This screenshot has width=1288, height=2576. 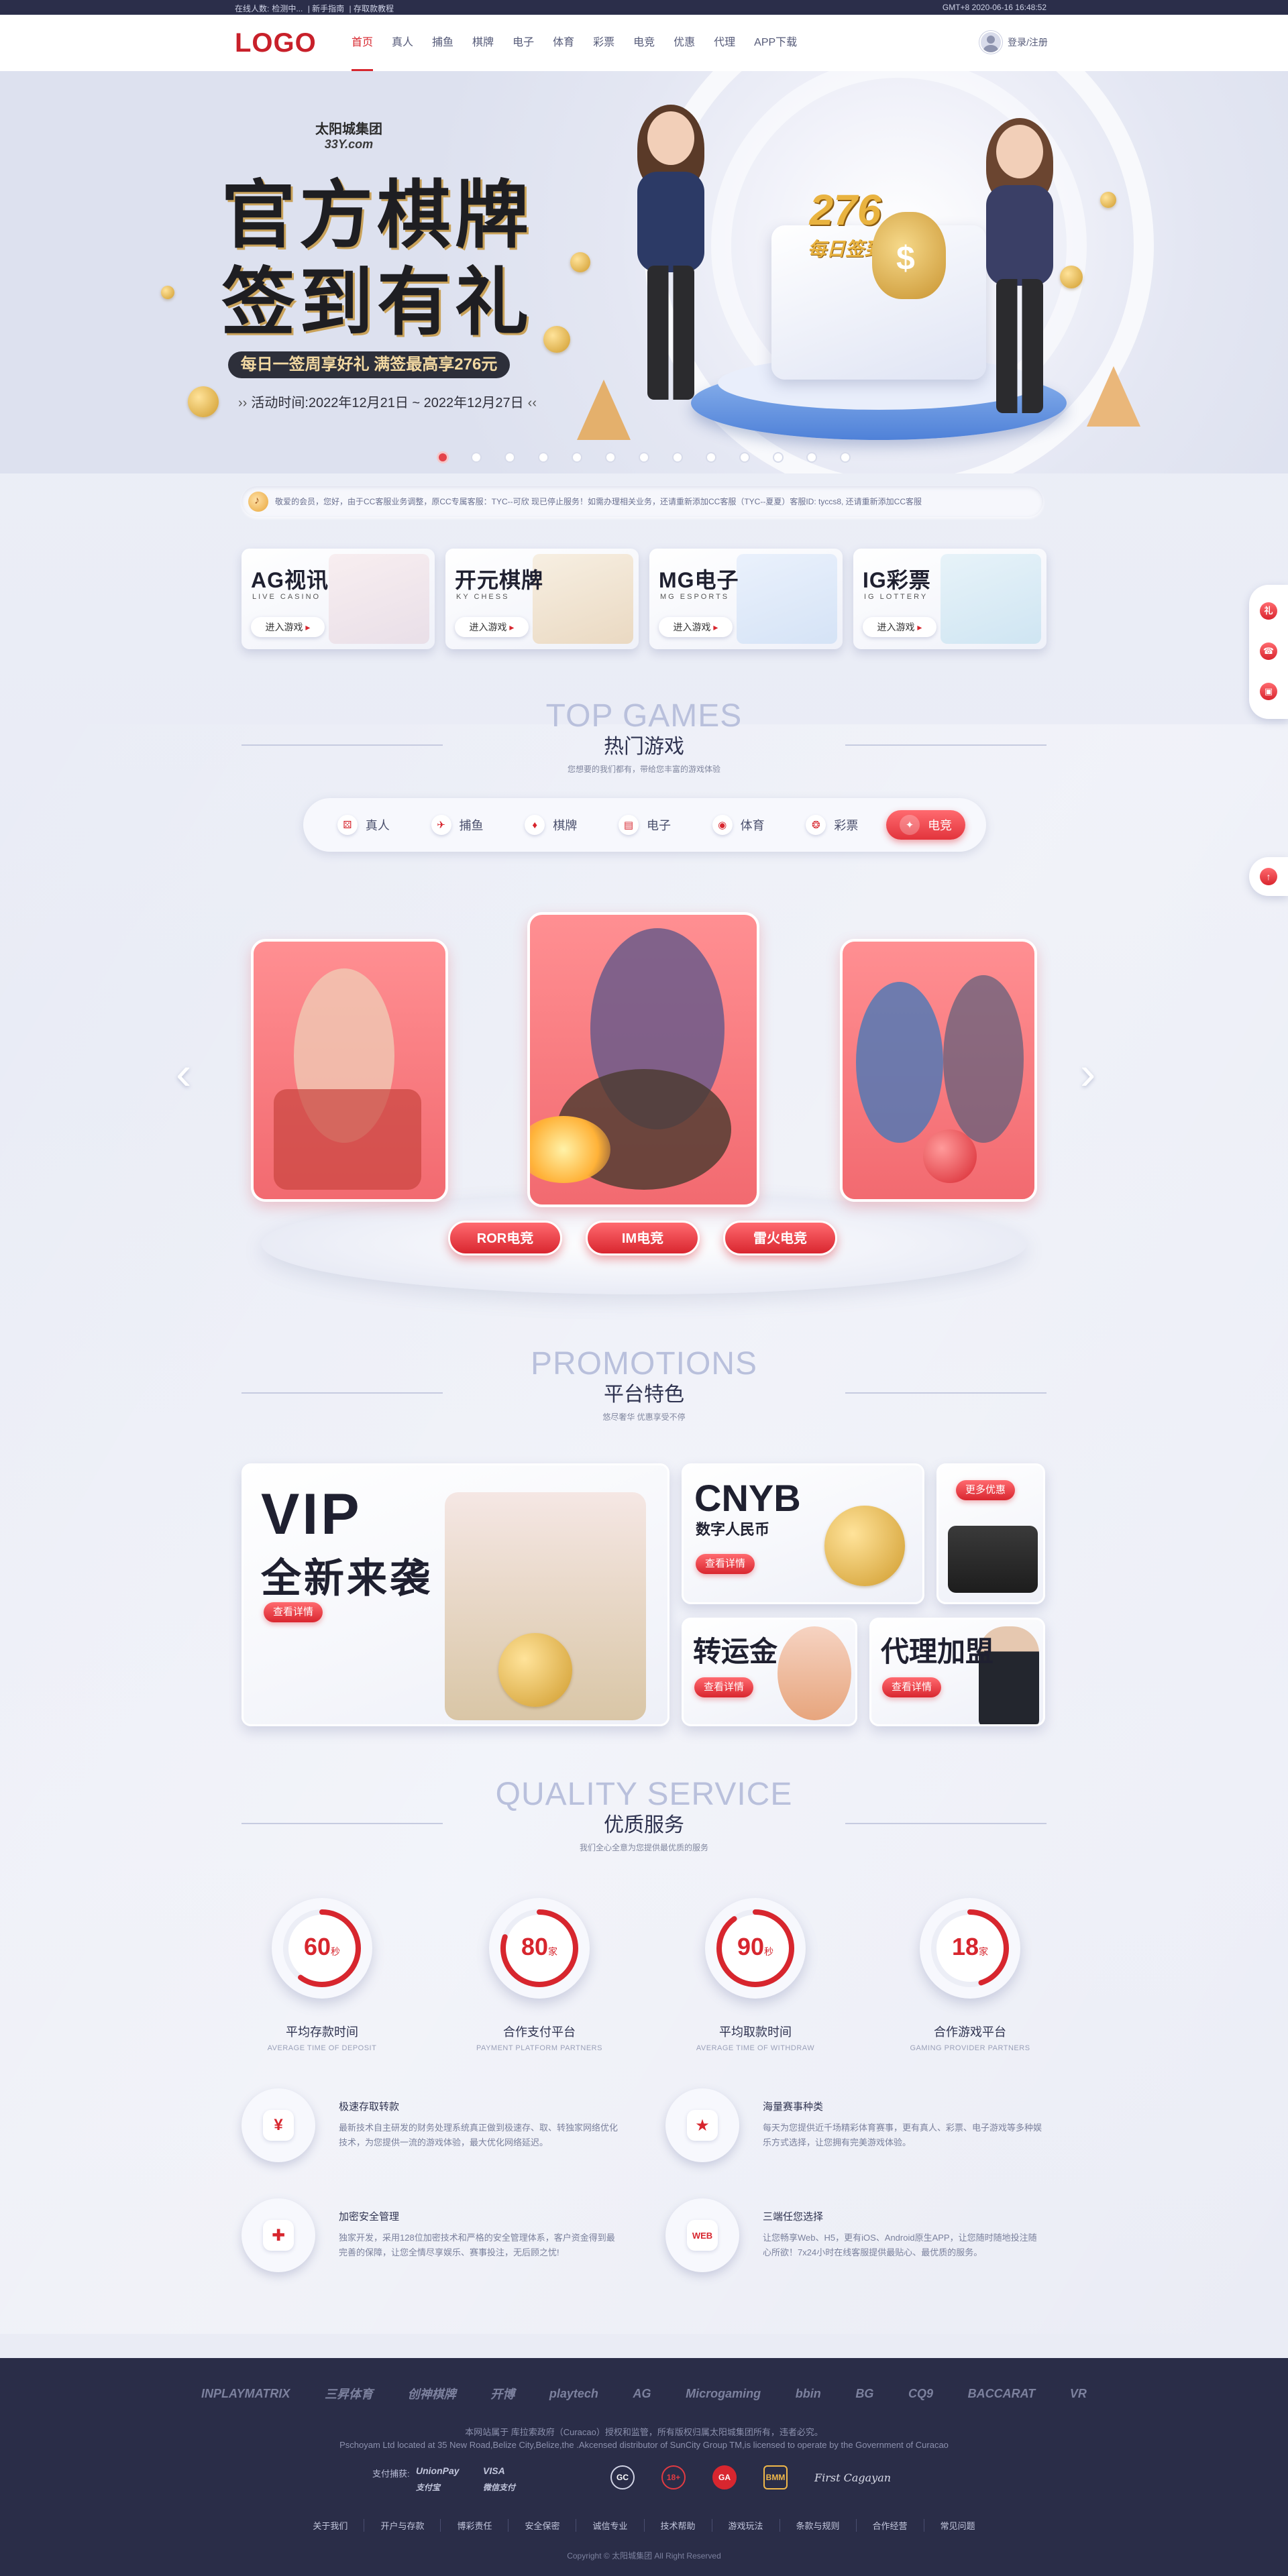 What do you see at coordinates (990, 1533) in the screenshot?
I see `promo-more: 更多优惠` at bounding box center [990, 1533].